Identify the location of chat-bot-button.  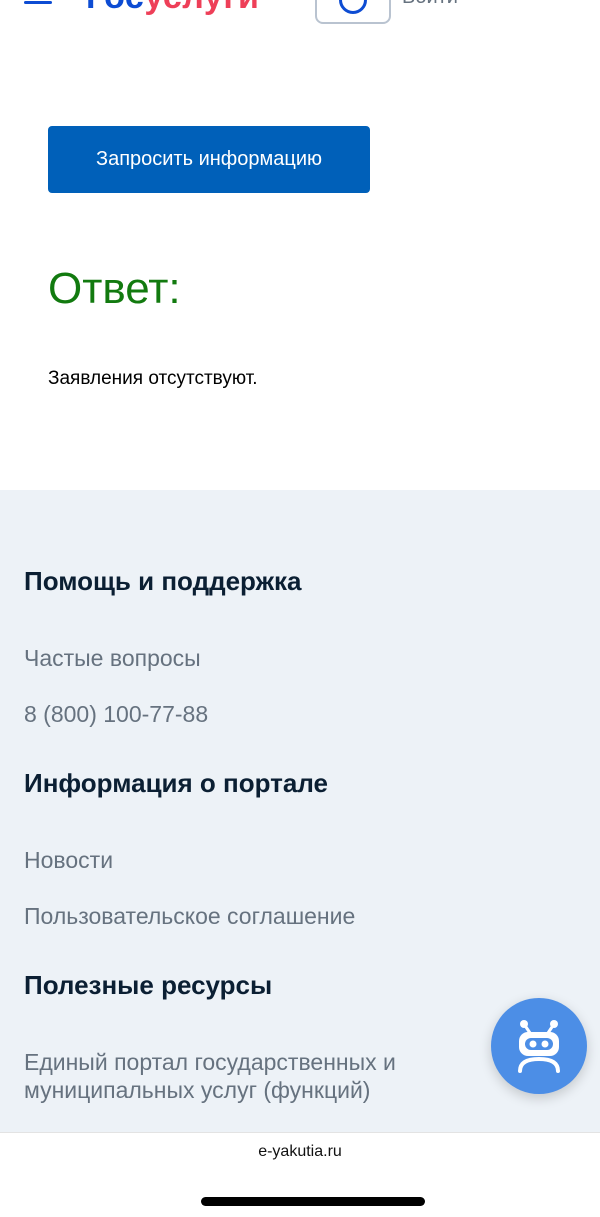
(539, 1046).